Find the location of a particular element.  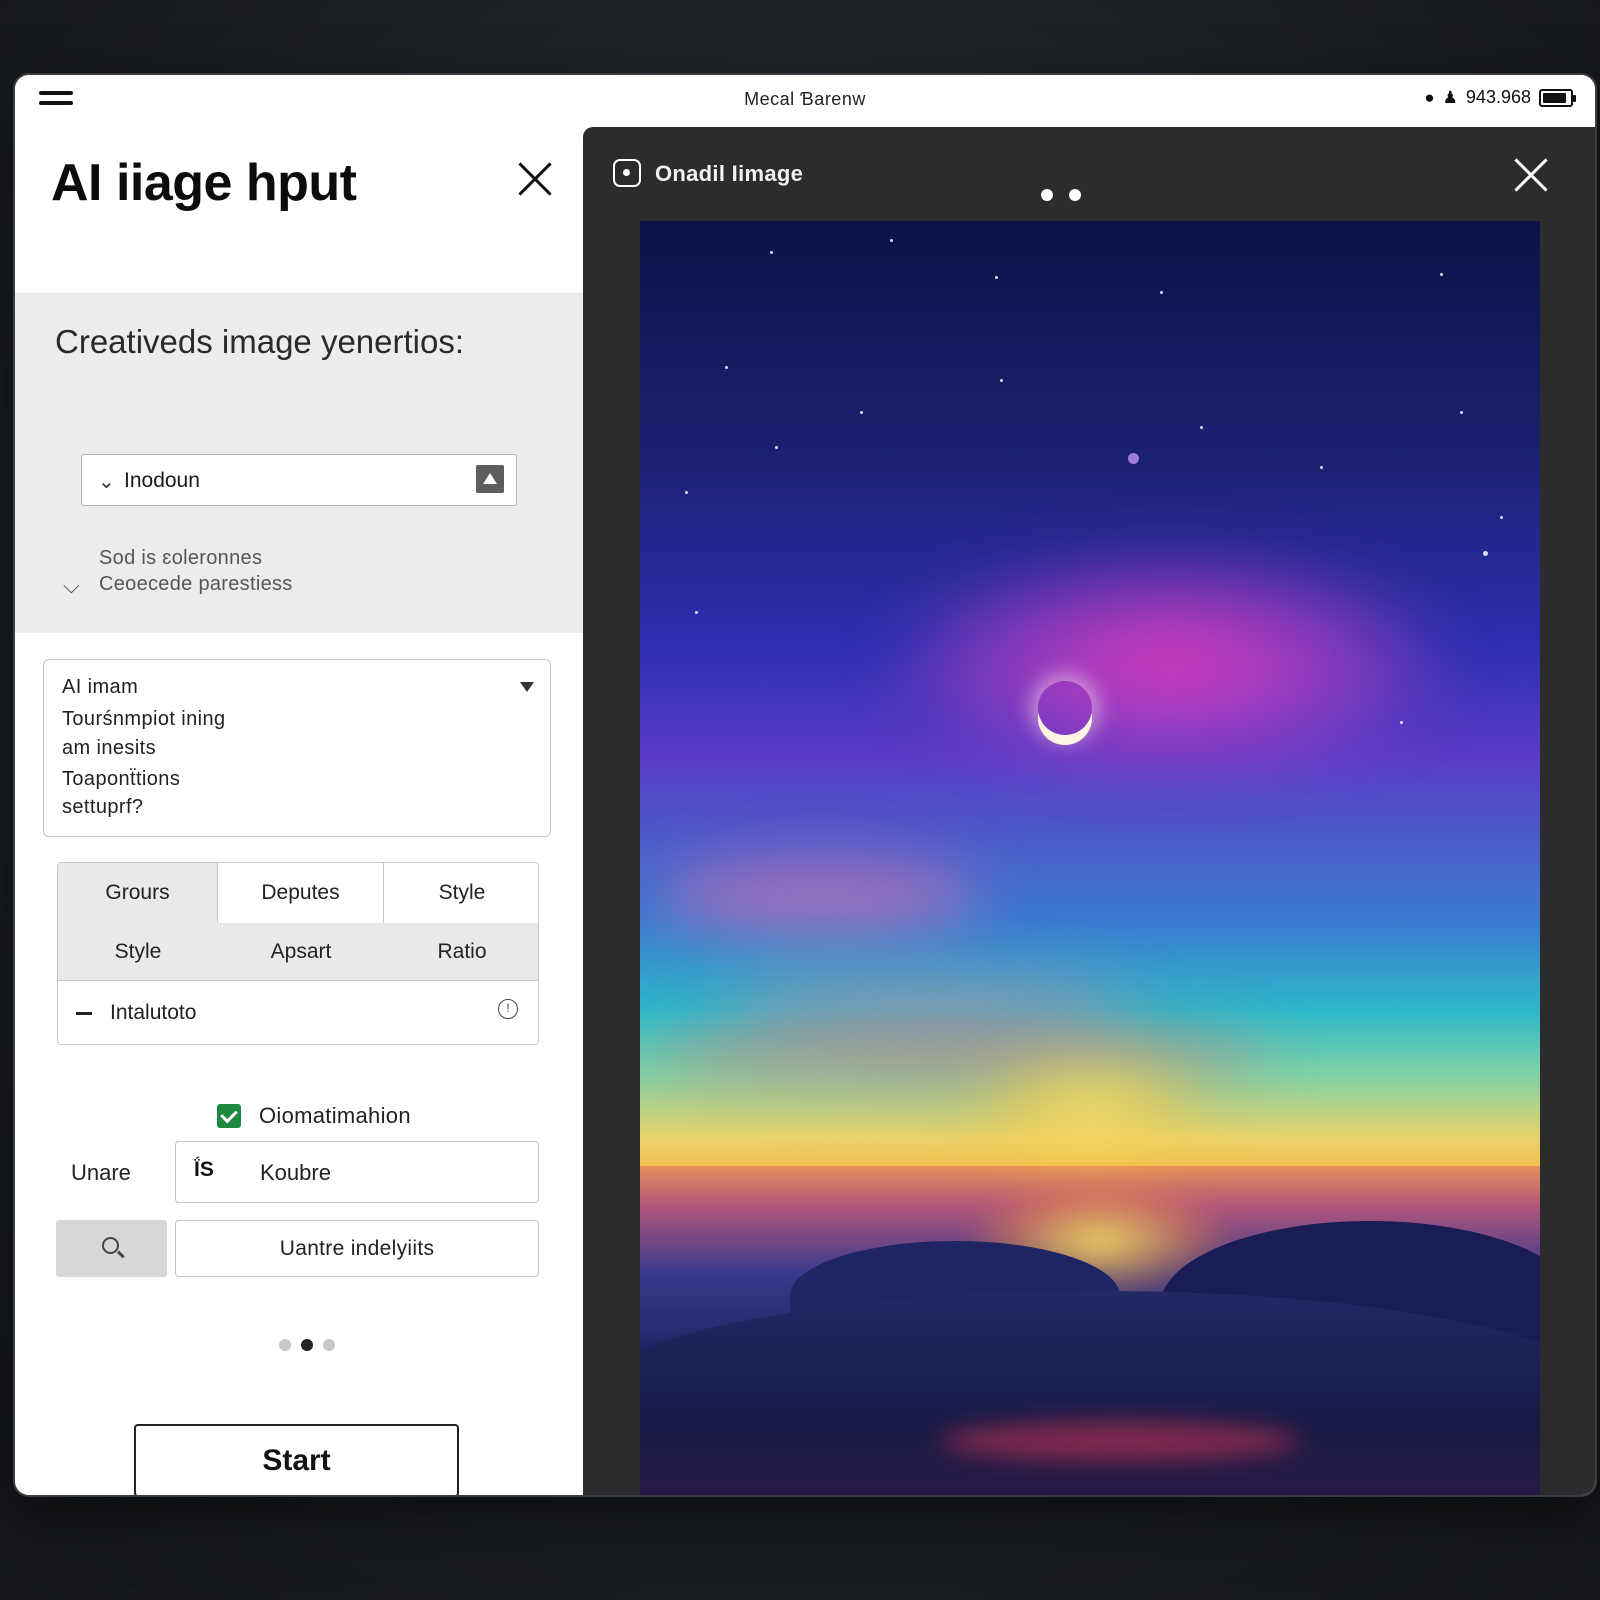

auto-option-label: Intalutoto is located at coordinates (153, 1012).